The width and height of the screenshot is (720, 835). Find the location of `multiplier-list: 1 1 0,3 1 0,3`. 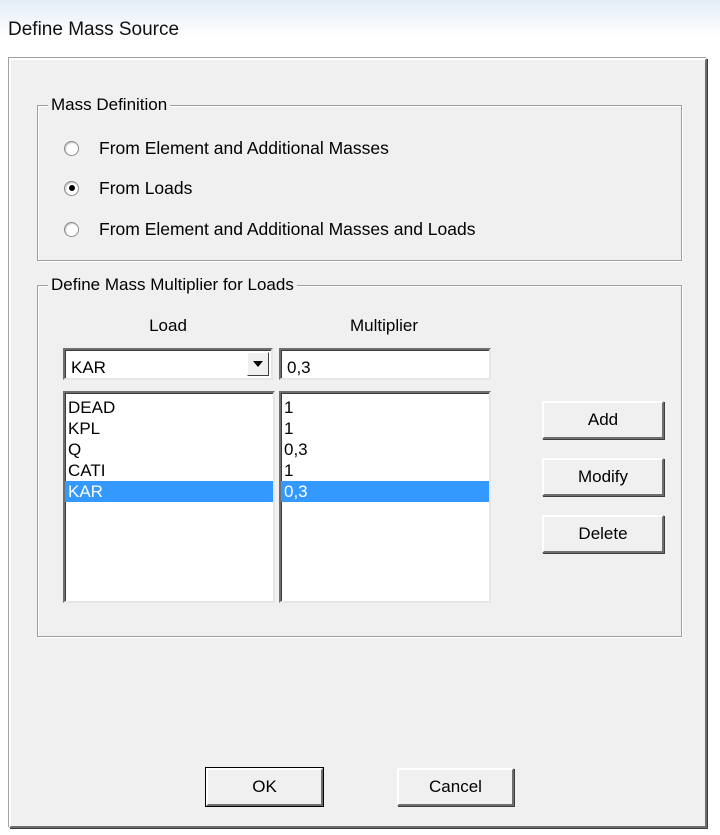

multiplier-list: 1 1 0,3 1 0,3 is located at coordinates (385, 497).